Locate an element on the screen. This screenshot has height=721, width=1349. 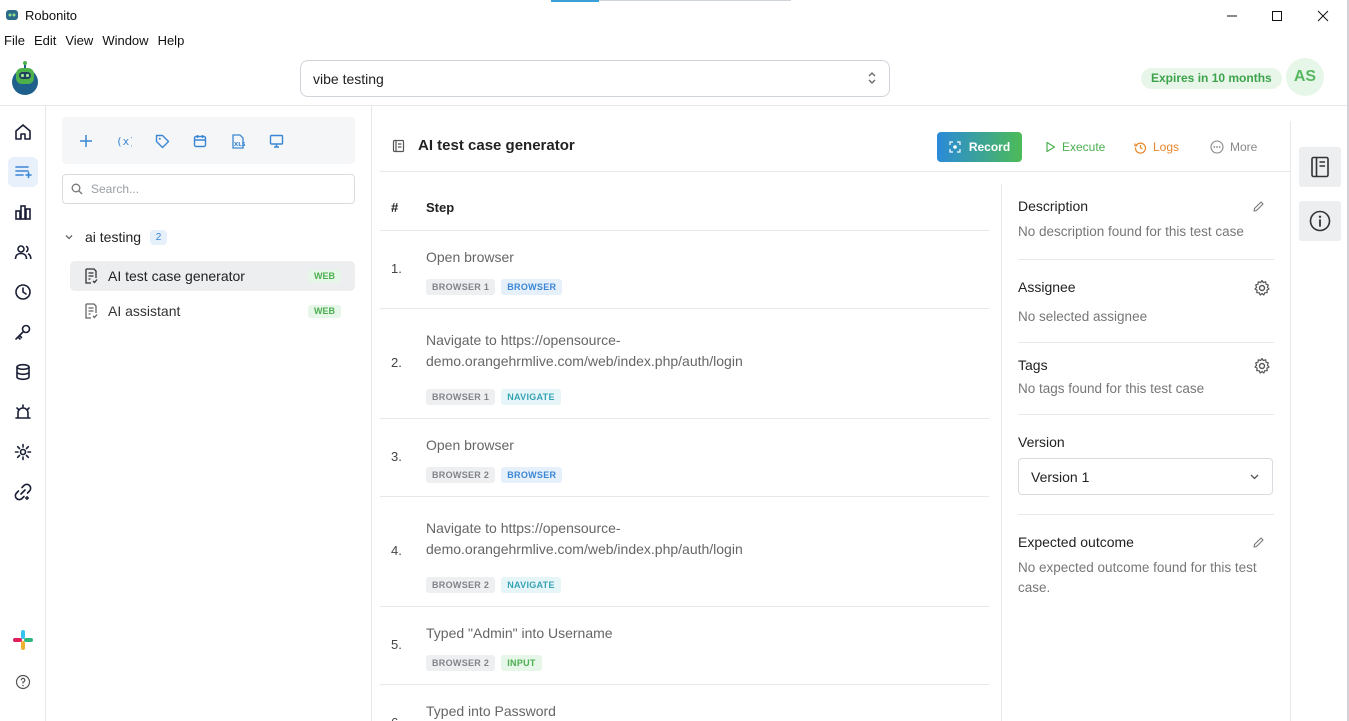
slack-icon is located at coordinates (23, 640).